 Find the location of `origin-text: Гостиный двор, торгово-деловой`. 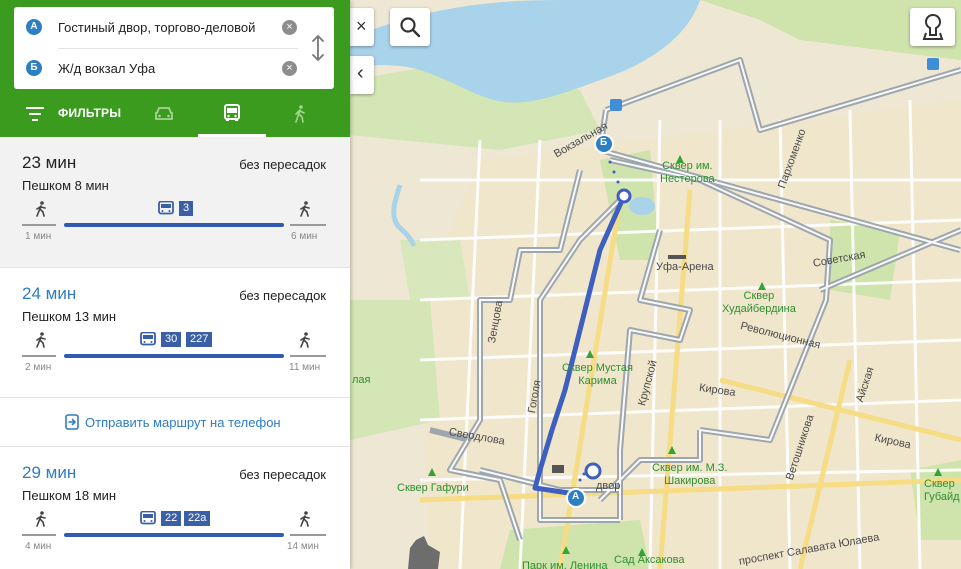

origin-text: Гостиный двор, торгово-деловой is located at coordinates (156, 27).